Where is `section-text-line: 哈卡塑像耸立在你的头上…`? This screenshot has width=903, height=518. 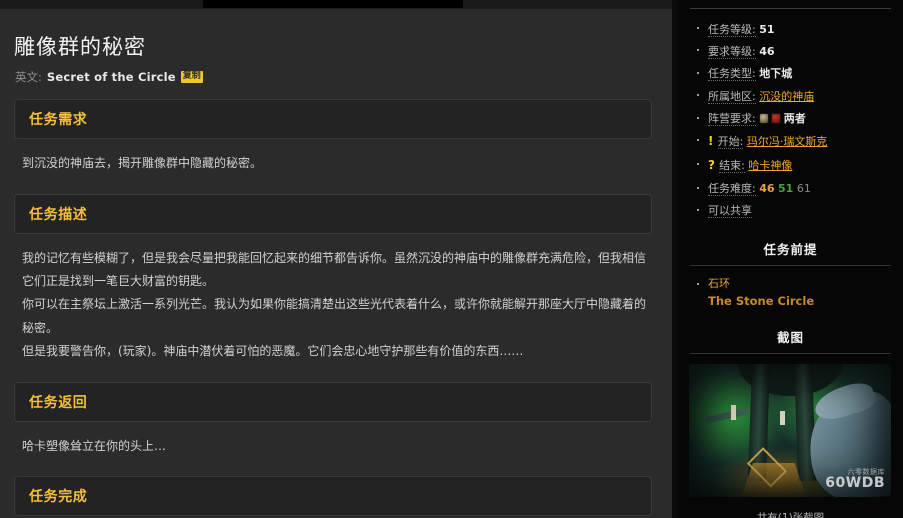
section-text-line: 哈卡塑像耸立在你的头上… is located at coordinates (94, 445).